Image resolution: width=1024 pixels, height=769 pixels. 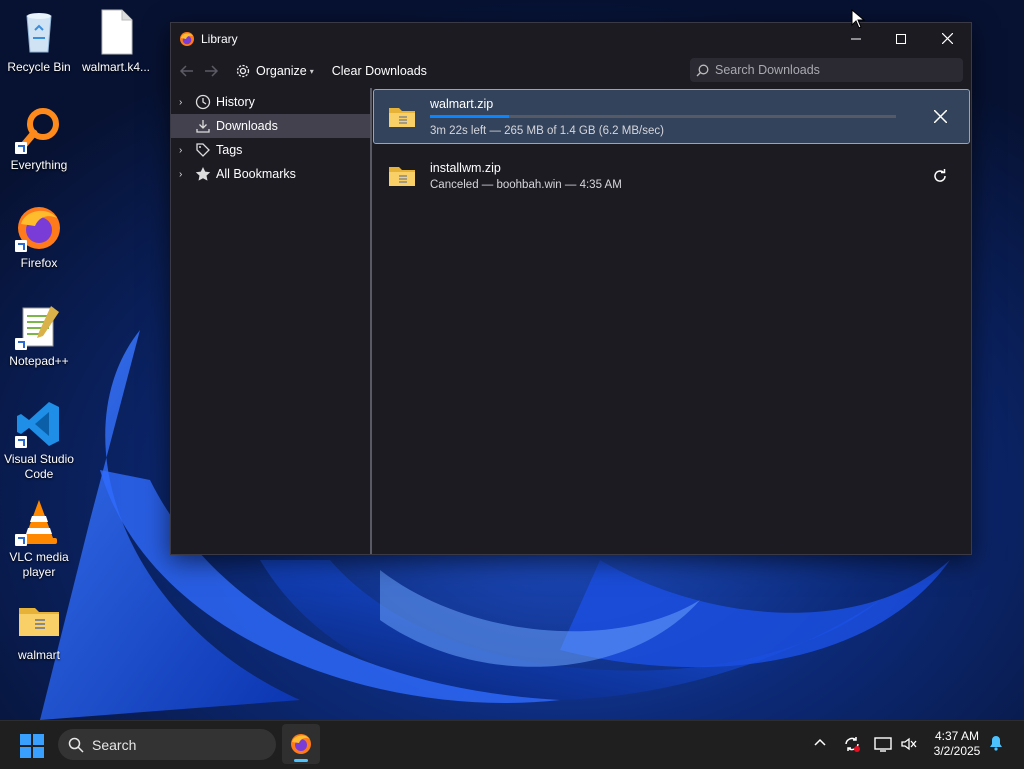 I want to click on sidebar-item-downloads: Downloads, so click(x=270, y=126).